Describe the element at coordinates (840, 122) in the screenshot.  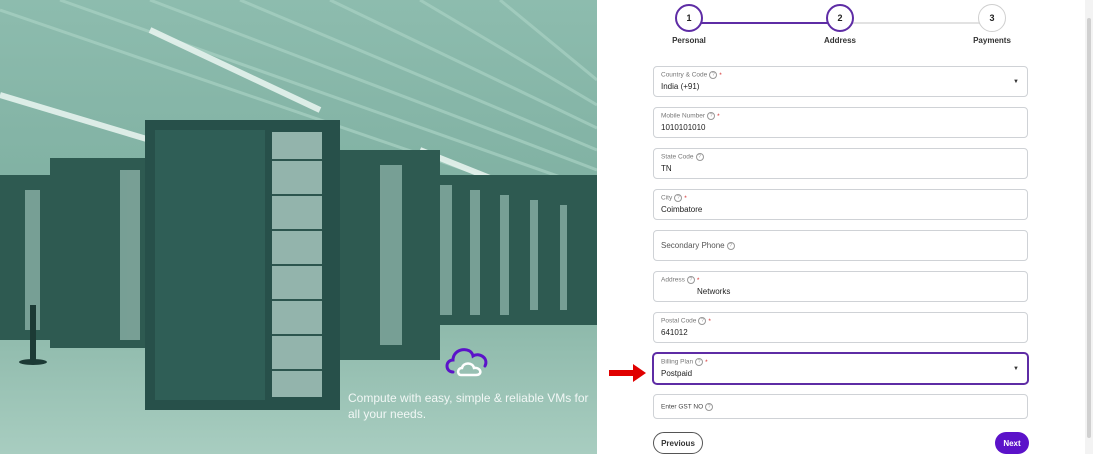
I see `mobile-number-field: Mobile Number? * 1010101010` at that location.